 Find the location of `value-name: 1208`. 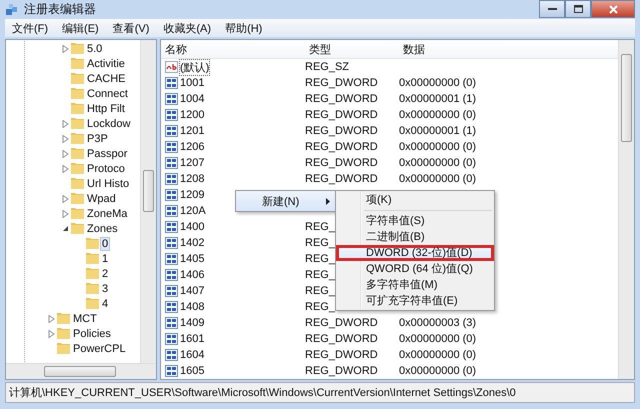

value-name: 1208 is located at coordinates (192, 179).